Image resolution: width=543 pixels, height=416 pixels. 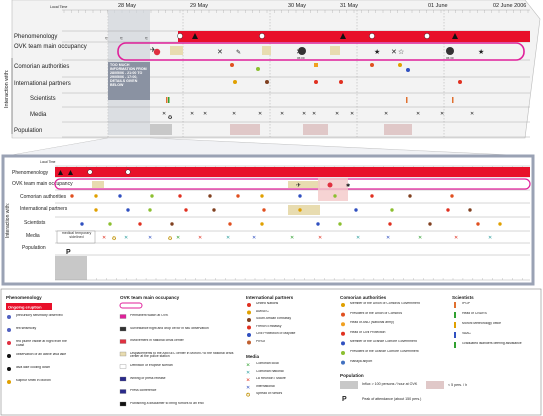 I want to click on clock-label-1: 06:00, so click(x=301, y=58).